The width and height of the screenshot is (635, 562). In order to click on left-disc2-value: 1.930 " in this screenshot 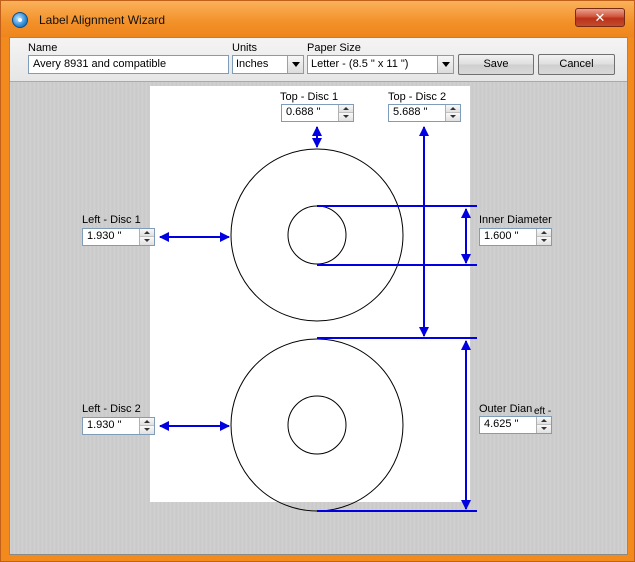, I will do `click(104, 425)`.